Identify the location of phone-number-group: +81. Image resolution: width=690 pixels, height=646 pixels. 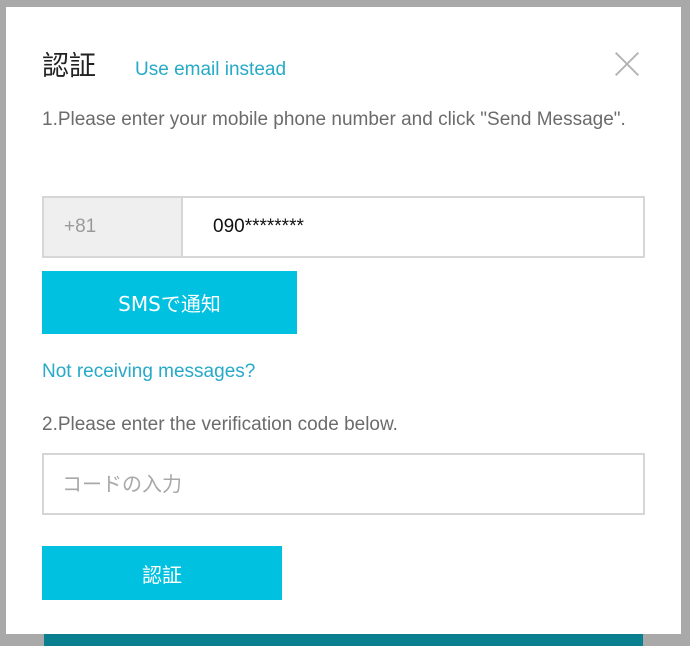
(343, 227).